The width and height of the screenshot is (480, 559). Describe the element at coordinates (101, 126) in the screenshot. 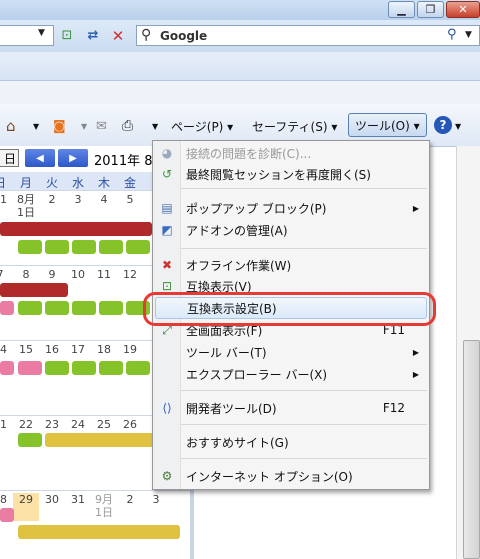

I see `mail-icon: ✉` at that location.